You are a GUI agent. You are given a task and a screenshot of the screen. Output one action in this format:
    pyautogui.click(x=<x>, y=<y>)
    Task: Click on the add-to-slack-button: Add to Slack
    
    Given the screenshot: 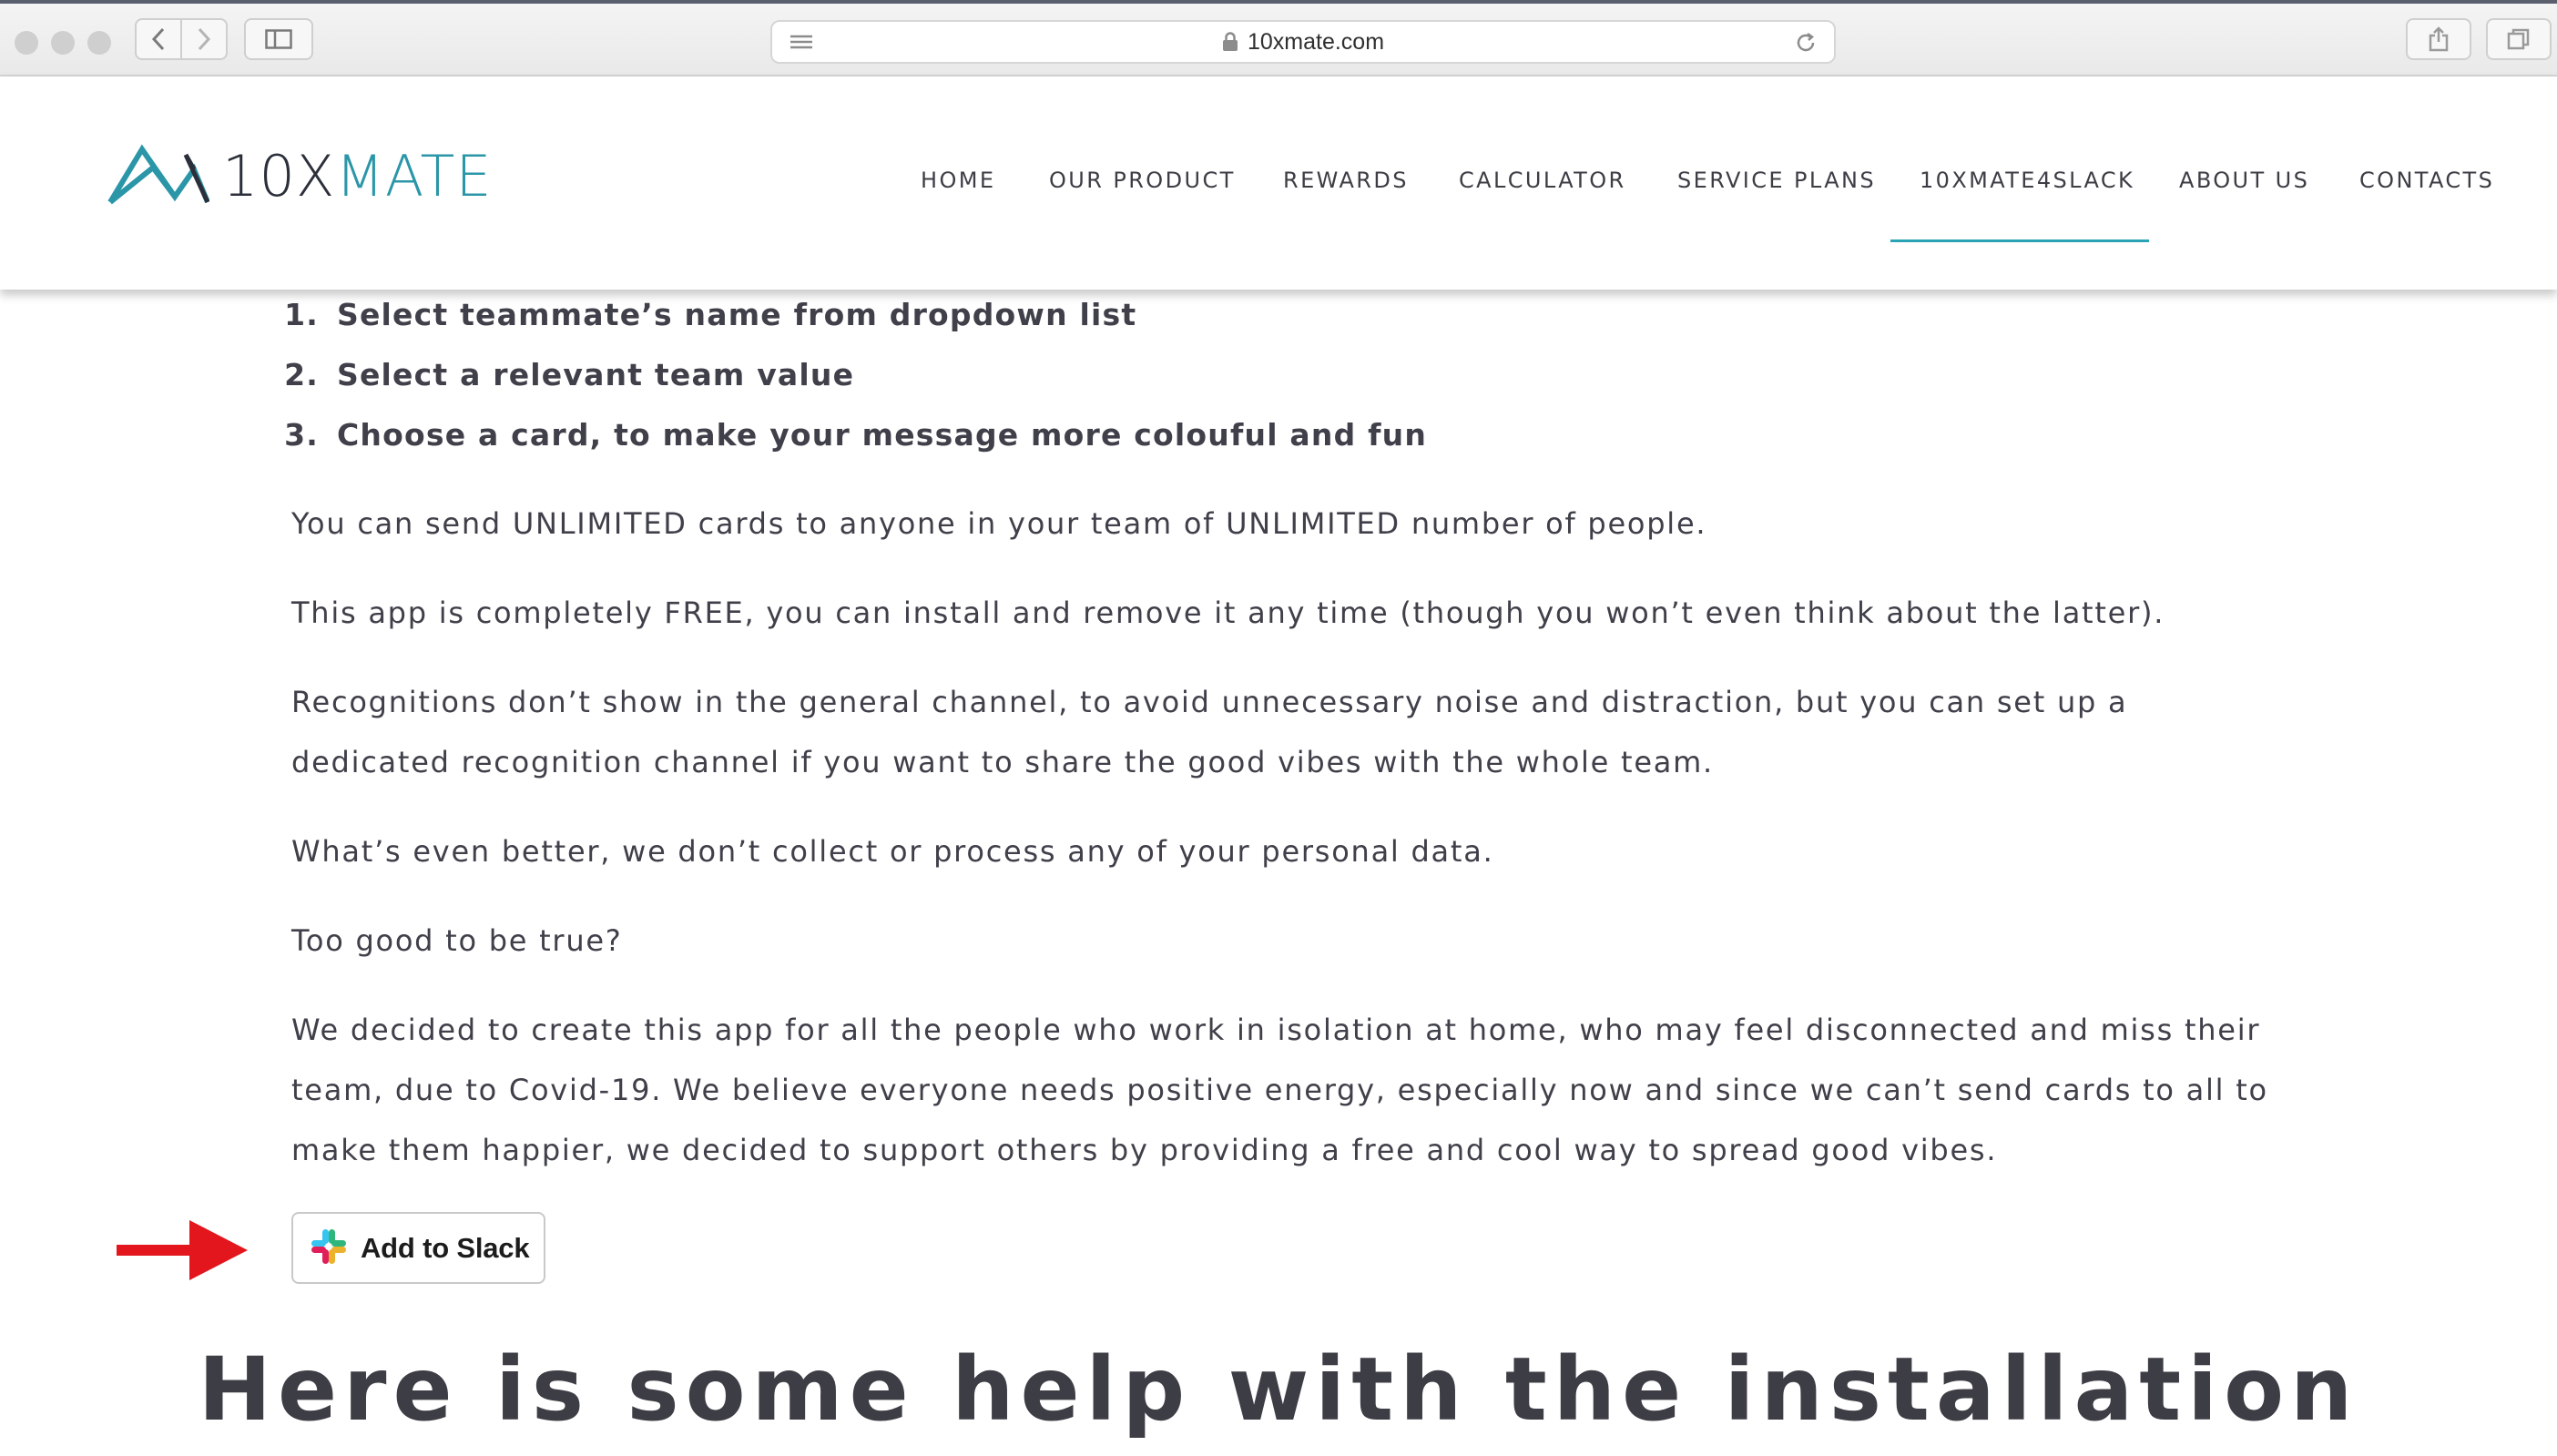 What is the action you would take?
    pyautogui.click(x=418, y=1248)
    